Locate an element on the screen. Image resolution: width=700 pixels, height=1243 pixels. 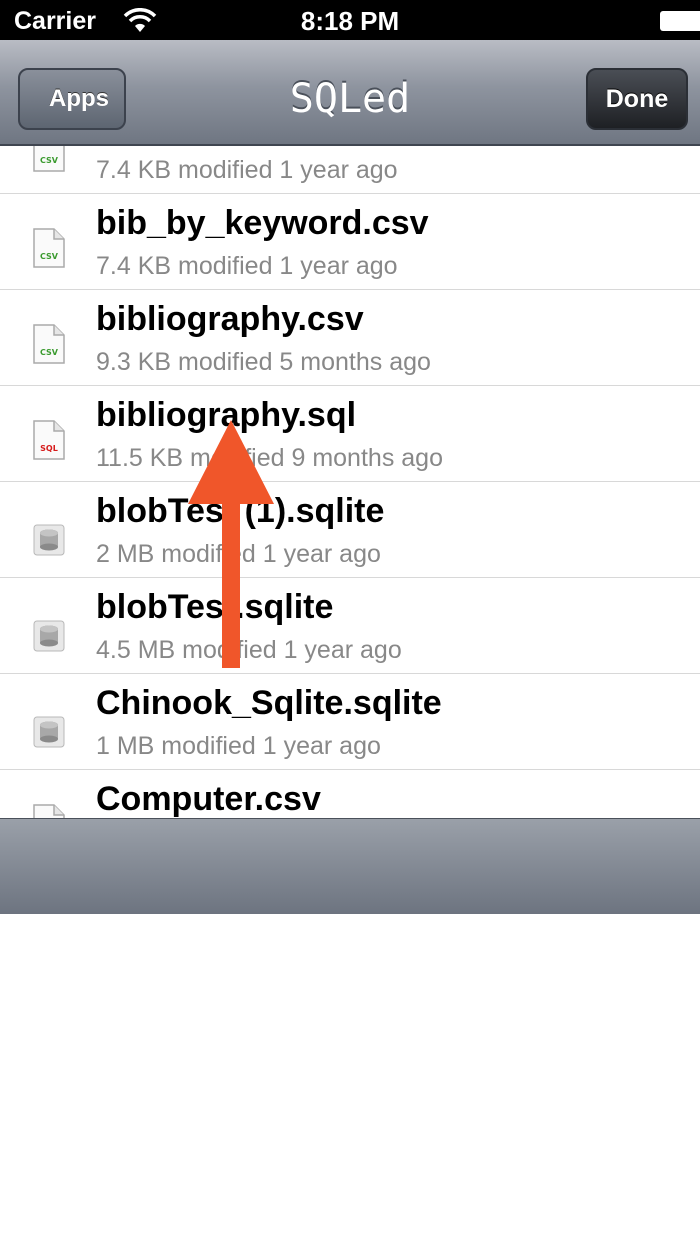
battery-icon is located at coordinates (680, 21).